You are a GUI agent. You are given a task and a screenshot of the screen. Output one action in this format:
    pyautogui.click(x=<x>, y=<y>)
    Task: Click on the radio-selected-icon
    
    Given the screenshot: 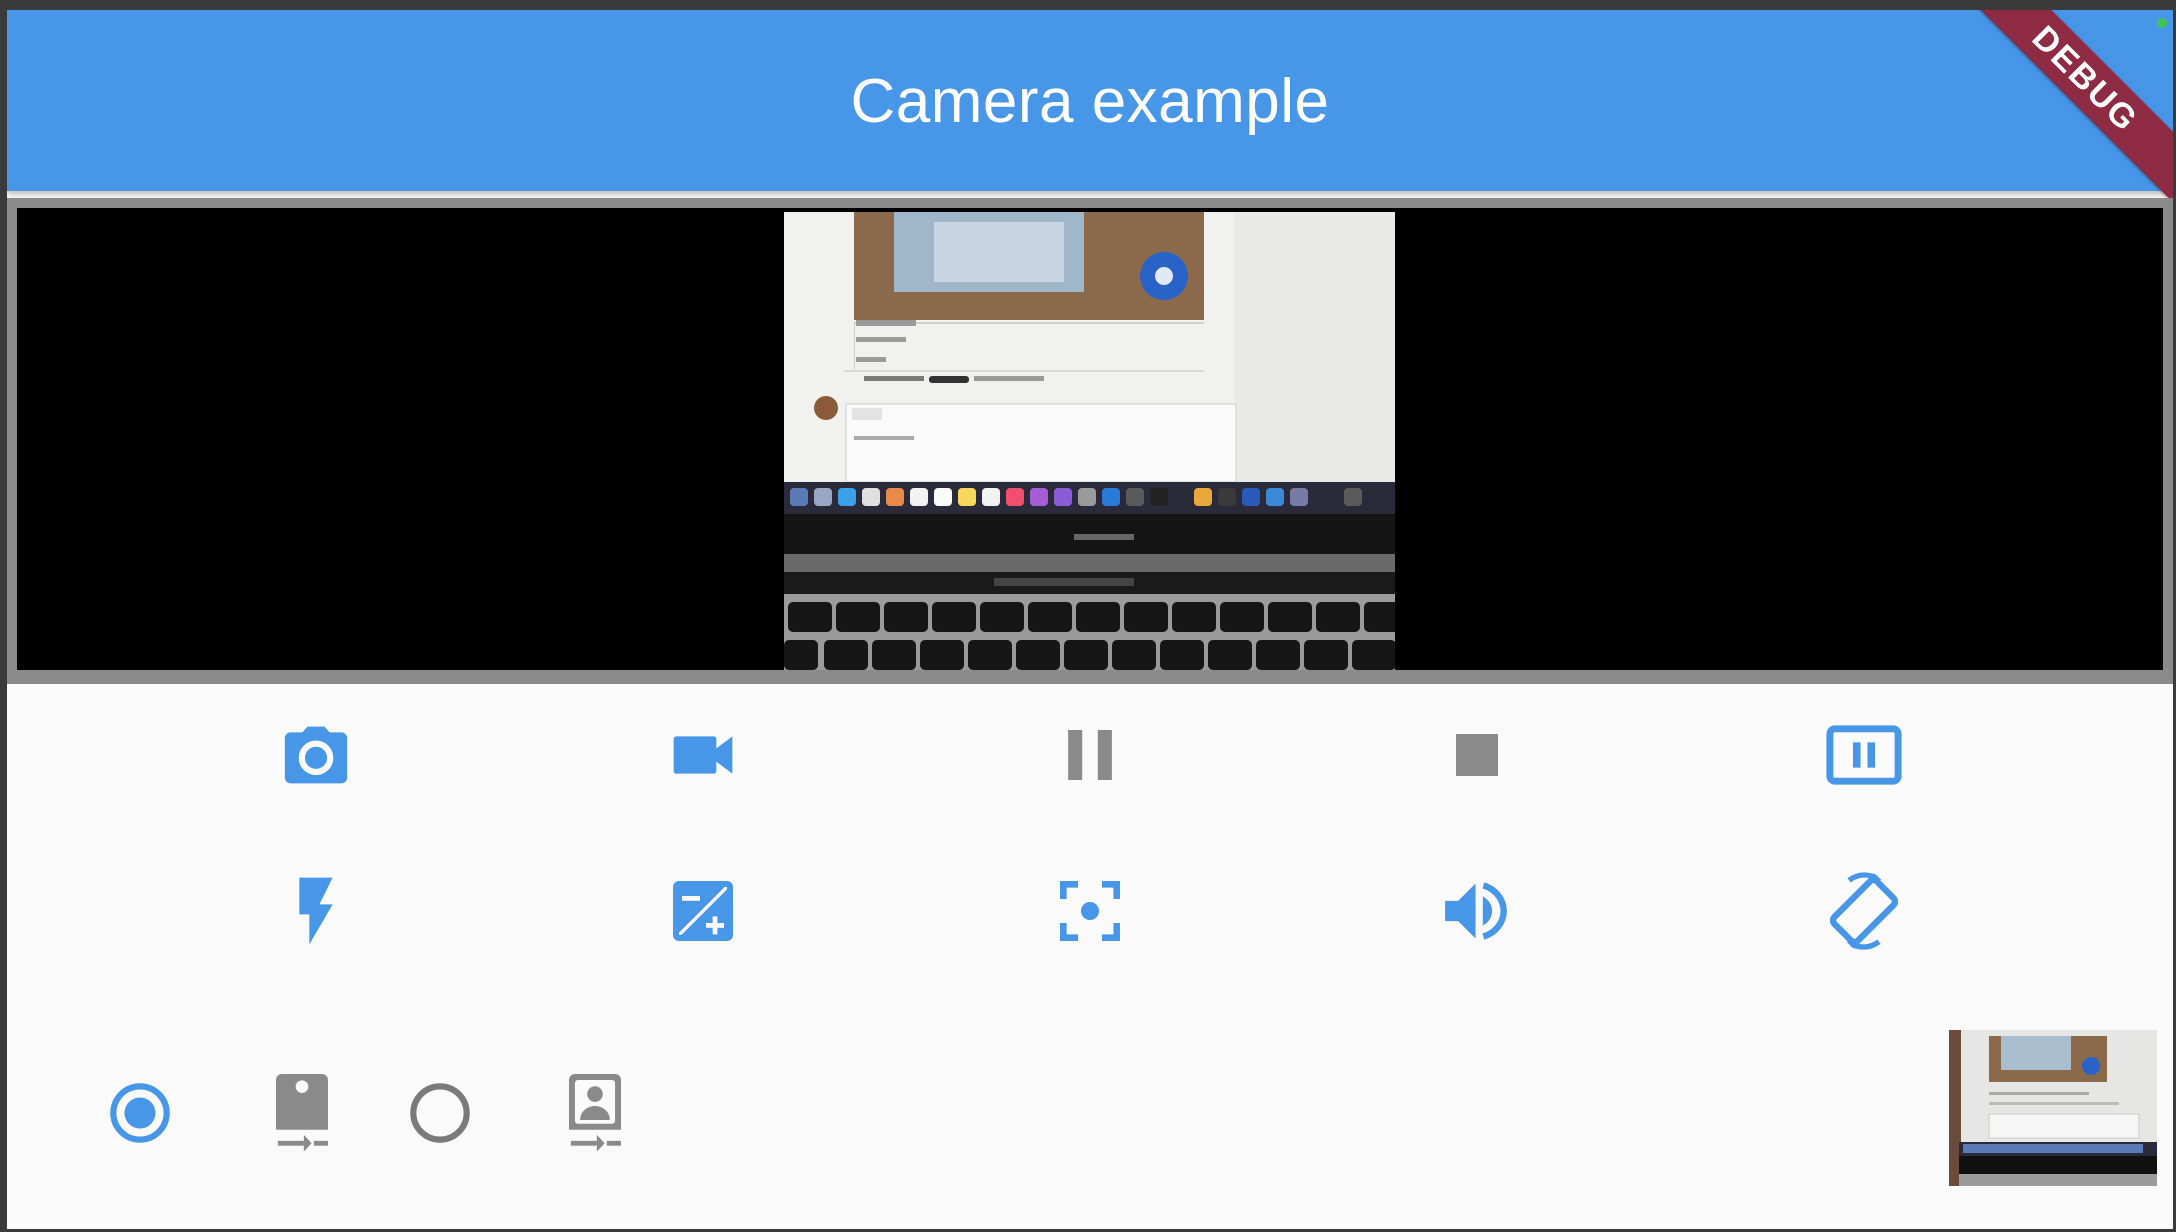 What is the action you would take?
    pyautogui.click(x=140, y=1113)
    